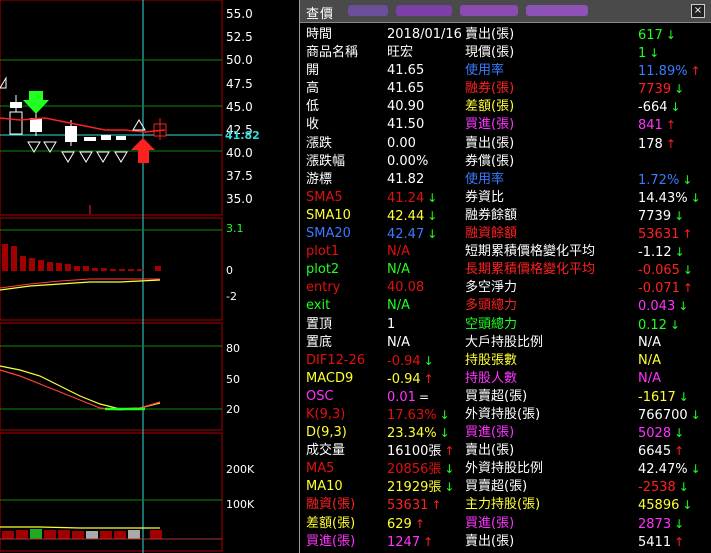 The width and height of the screenshot is (711, 553). I want to click on field-value-text: -1.12, so click(655, 253).